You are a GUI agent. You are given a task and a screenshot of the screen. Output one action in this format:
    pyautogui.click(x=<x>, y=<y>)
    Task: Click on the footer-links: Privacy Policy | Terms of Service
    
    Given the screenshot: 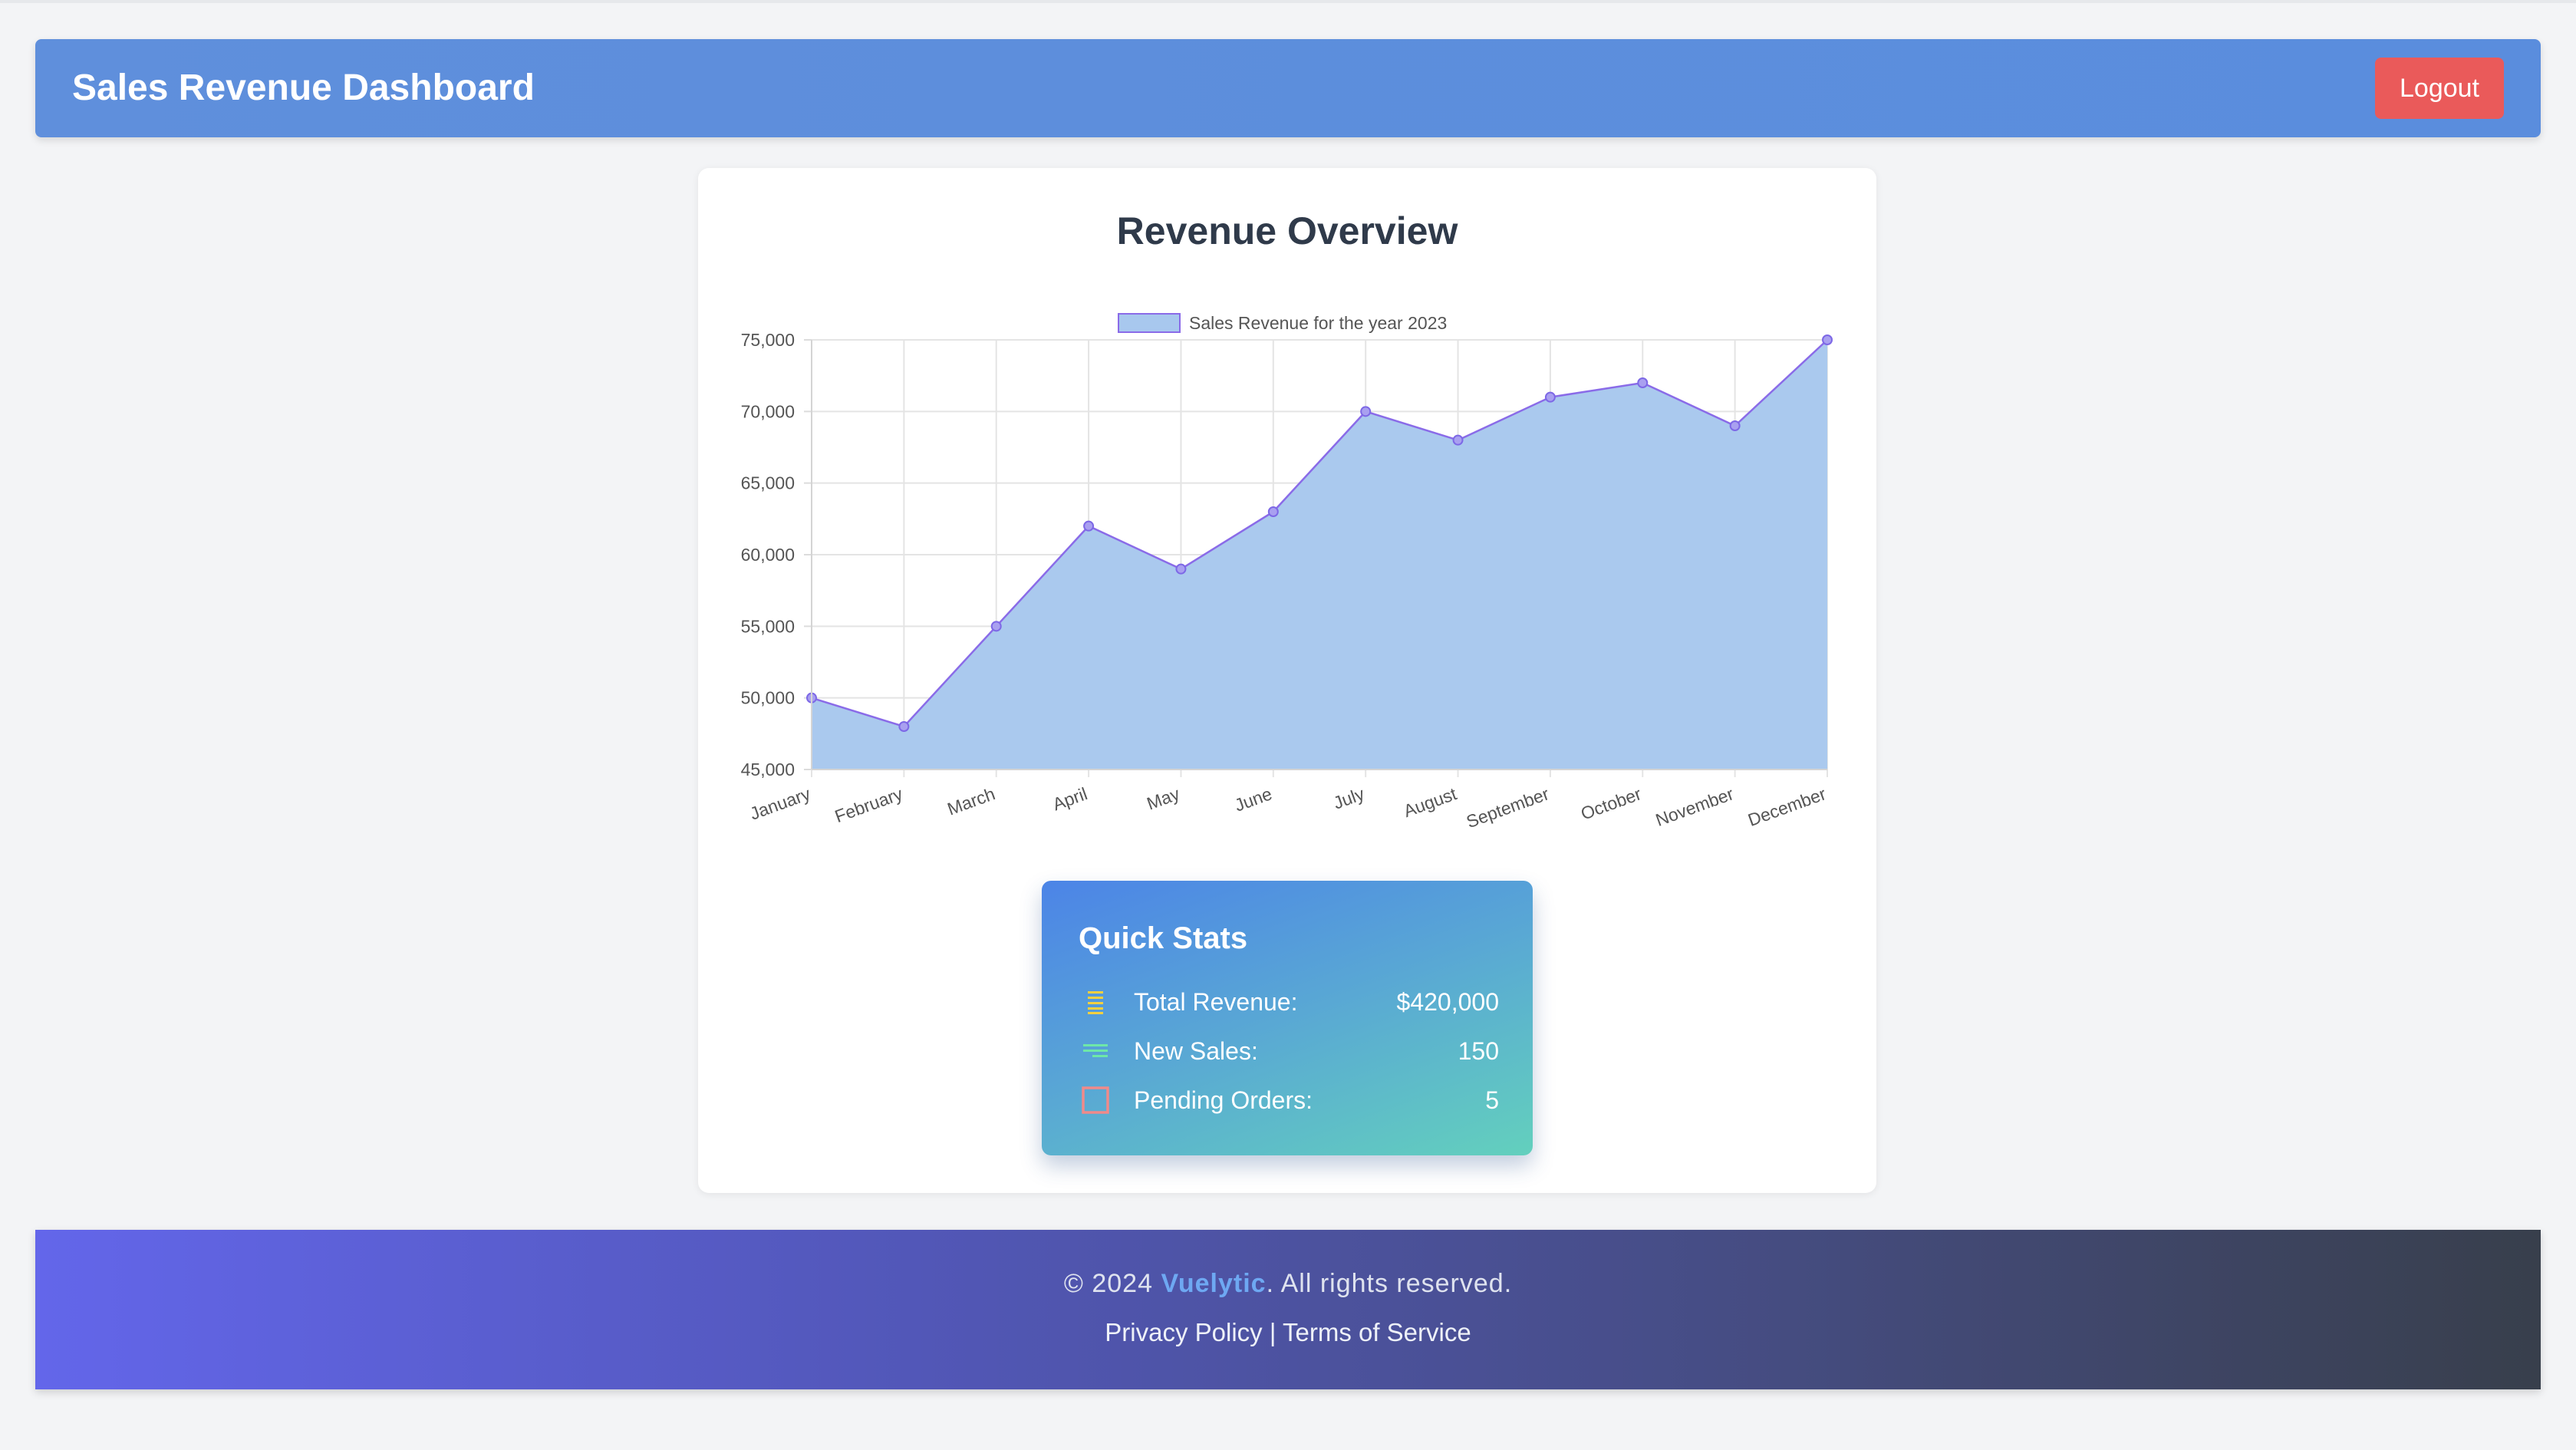 What is the action you would take?
    pyautogui.click(x=1288, y=1332)
    